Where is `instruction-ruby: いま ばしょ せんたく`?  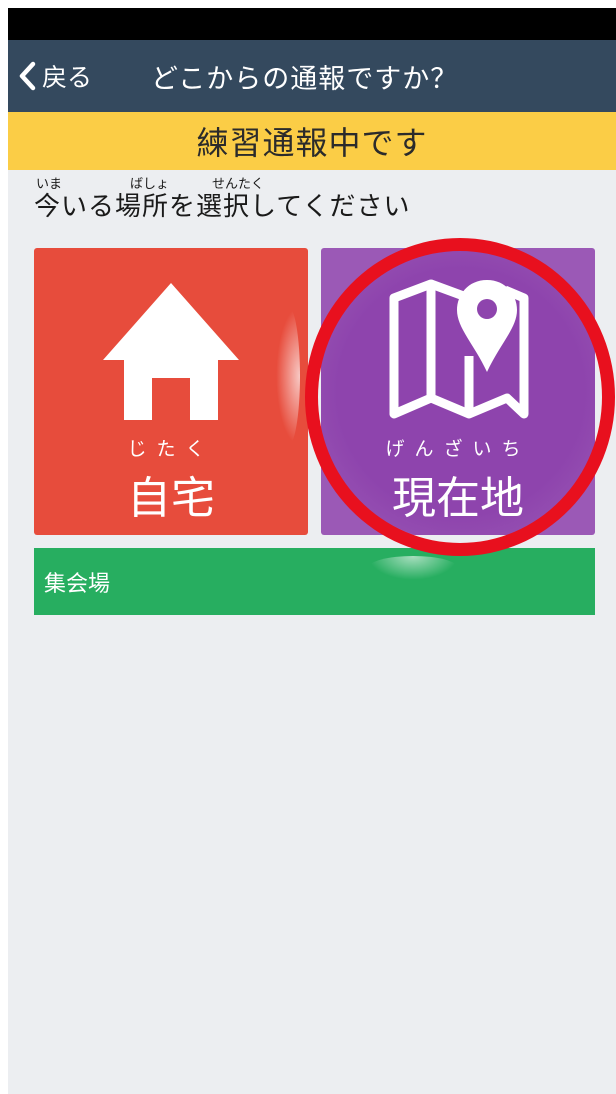
instruction-ruby: いま ばしょ せんたく is located at coordinates (222, 181).